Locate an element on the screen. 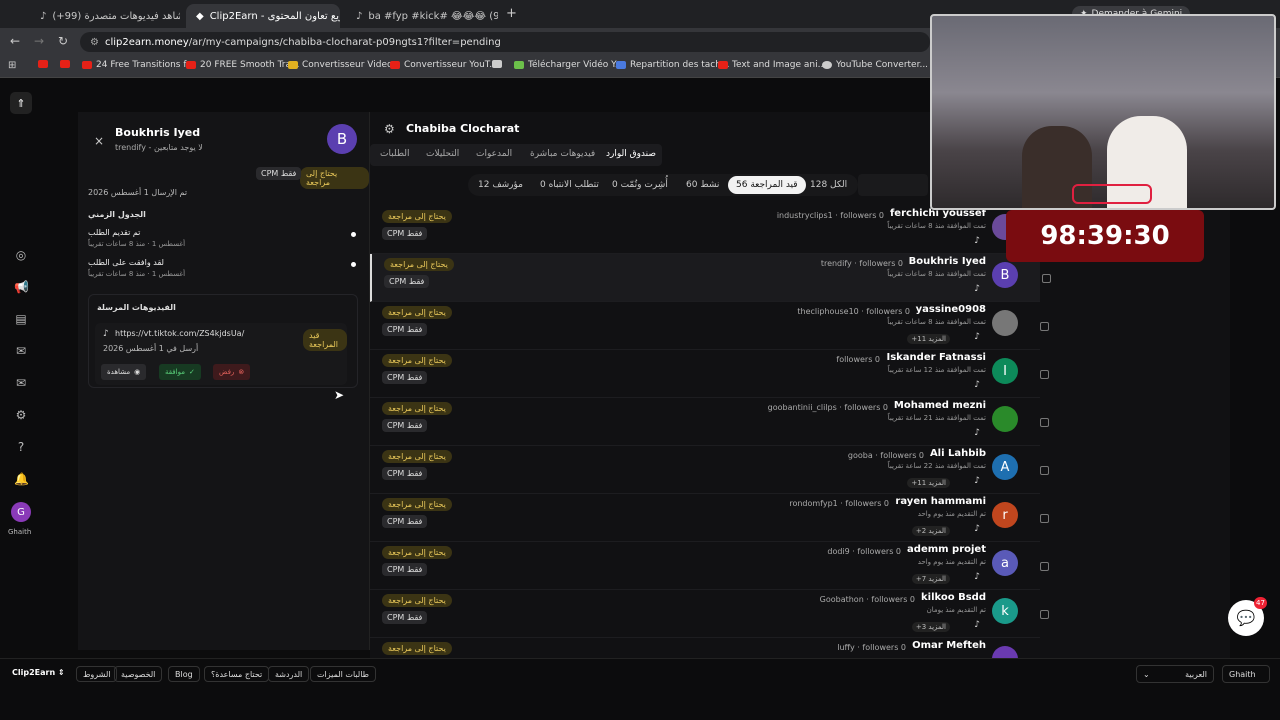  filter-pending: قيد المراجعة 56 is located at coordinates (767, 185).